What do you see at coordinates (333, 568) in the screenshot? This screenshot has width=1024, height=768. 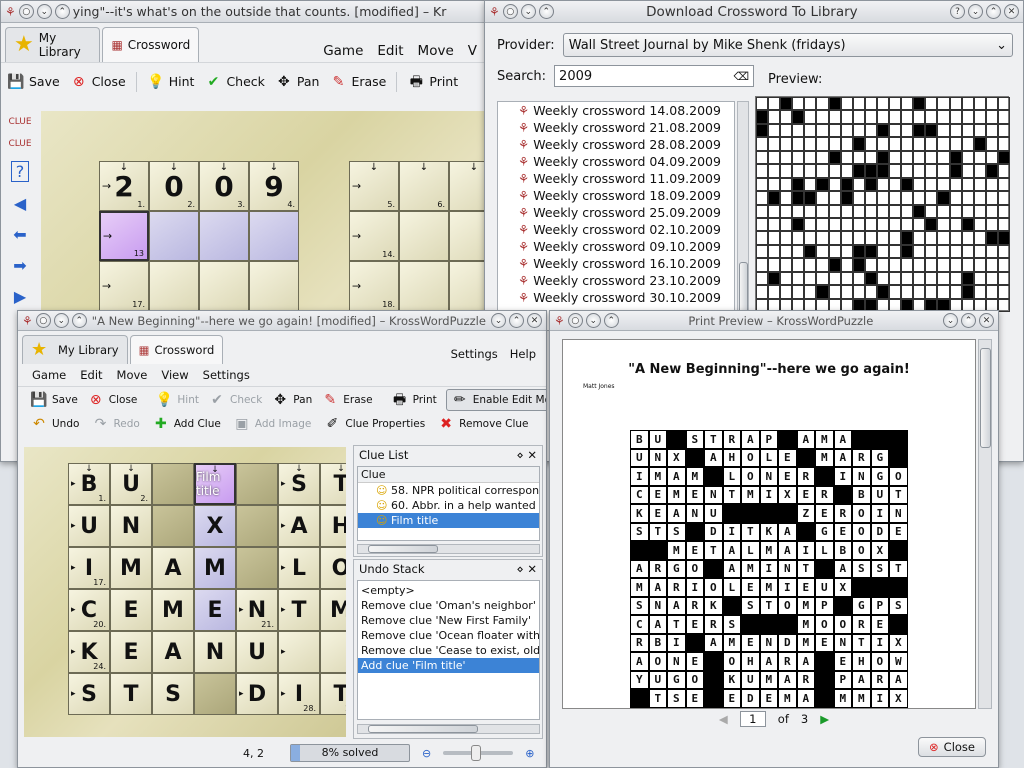 I see `grid-cell: O` at bounding box center [333, 568].